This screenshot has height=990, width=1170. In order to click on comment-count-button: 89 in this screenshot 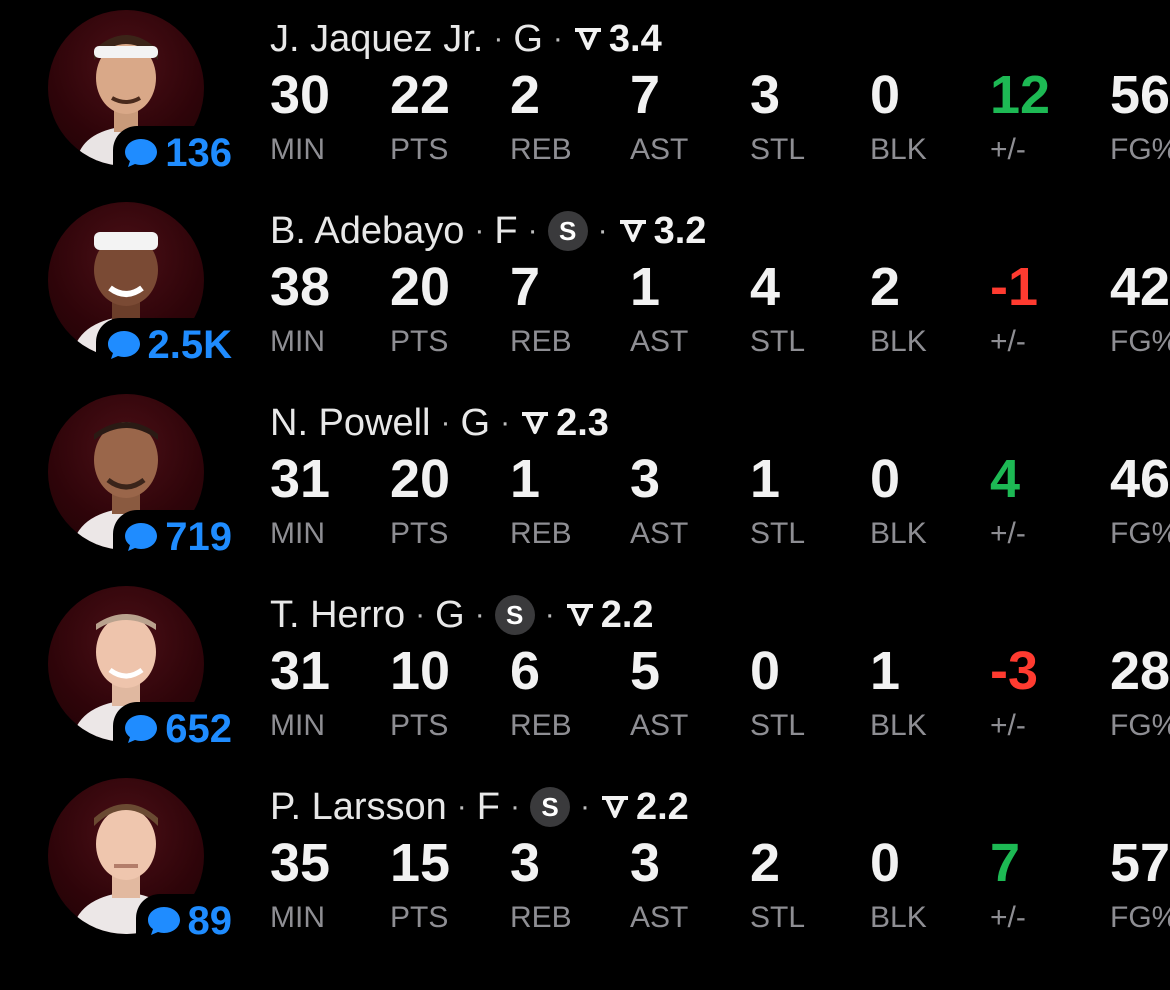, I will do `click(186, 921)`.